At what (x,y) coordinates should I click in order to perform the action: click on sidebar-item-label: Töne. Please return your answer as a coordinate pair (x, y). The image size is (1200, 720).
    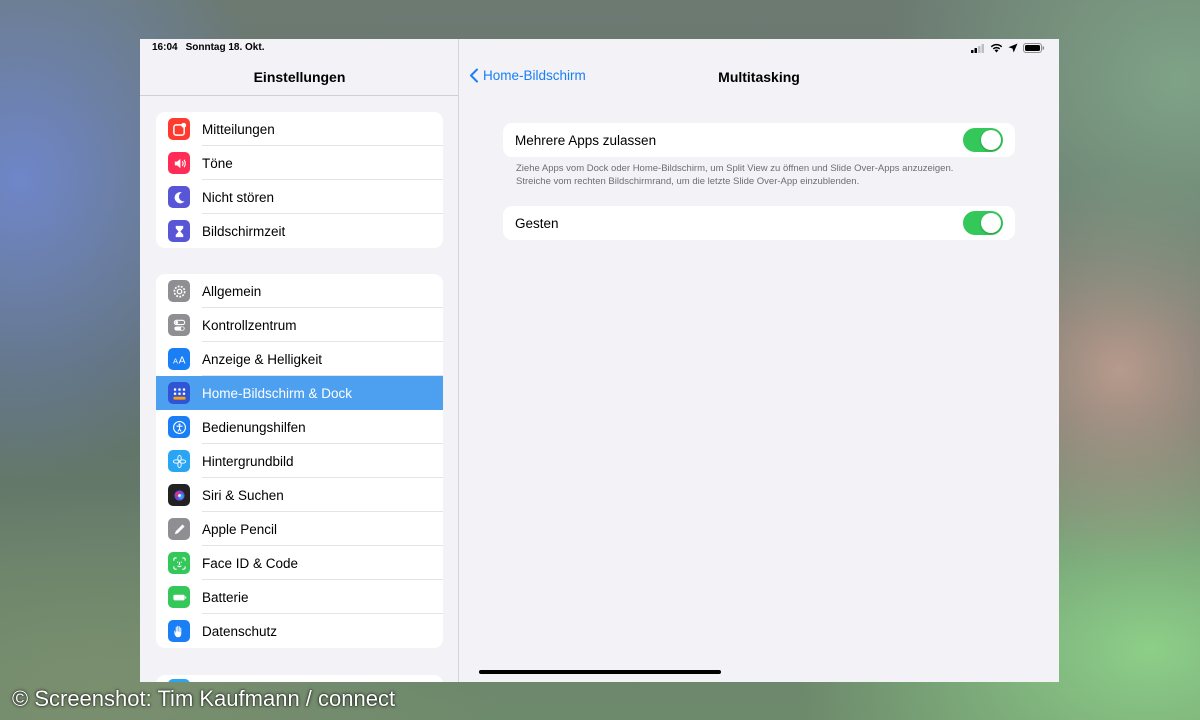
    Looking at the image, I should click on (217, 163).